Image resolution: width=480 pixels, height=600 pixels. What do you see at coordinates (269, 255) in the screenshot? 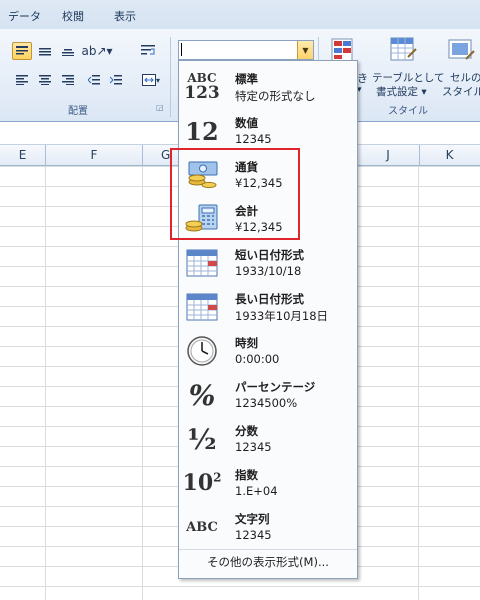
I see `format-name: 短い日付形式` at bounding box center [269, 255].